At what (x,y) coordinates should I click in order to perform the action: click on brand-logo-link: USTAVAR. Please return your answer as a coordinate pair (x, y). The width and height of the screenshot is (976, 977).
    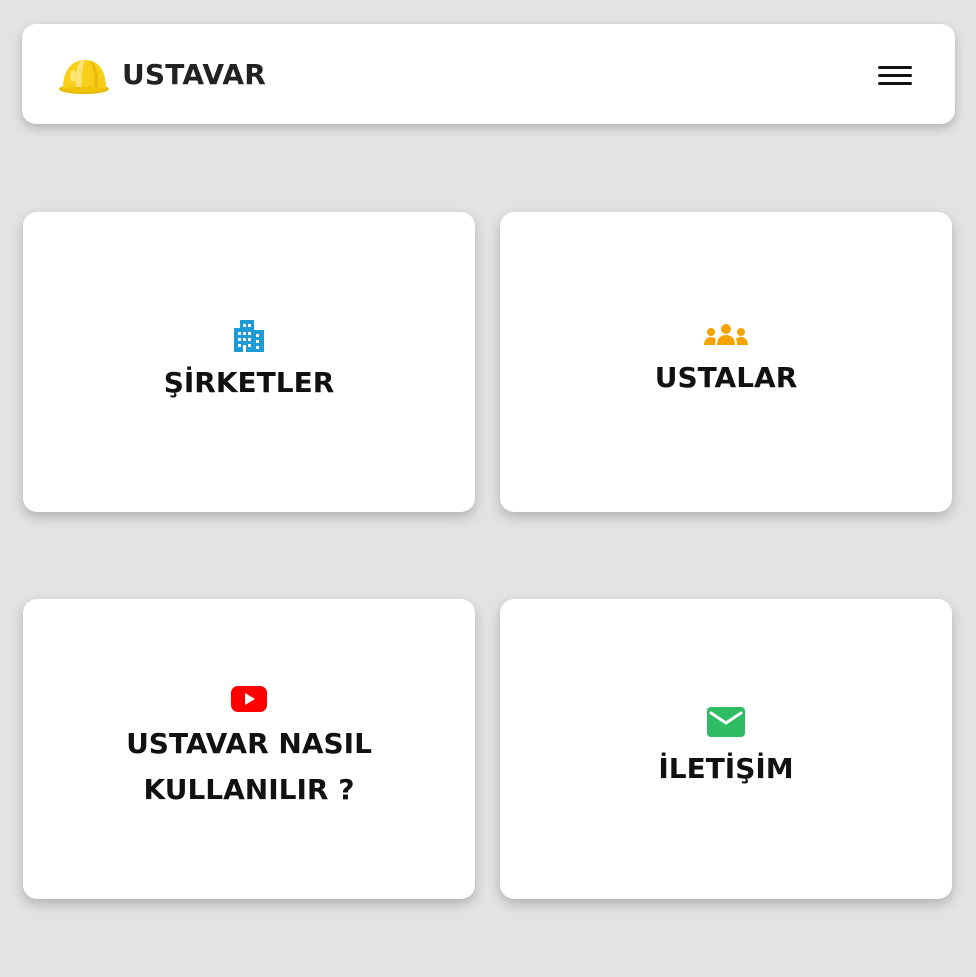
    Looking at the image, I should click on (162, 74).